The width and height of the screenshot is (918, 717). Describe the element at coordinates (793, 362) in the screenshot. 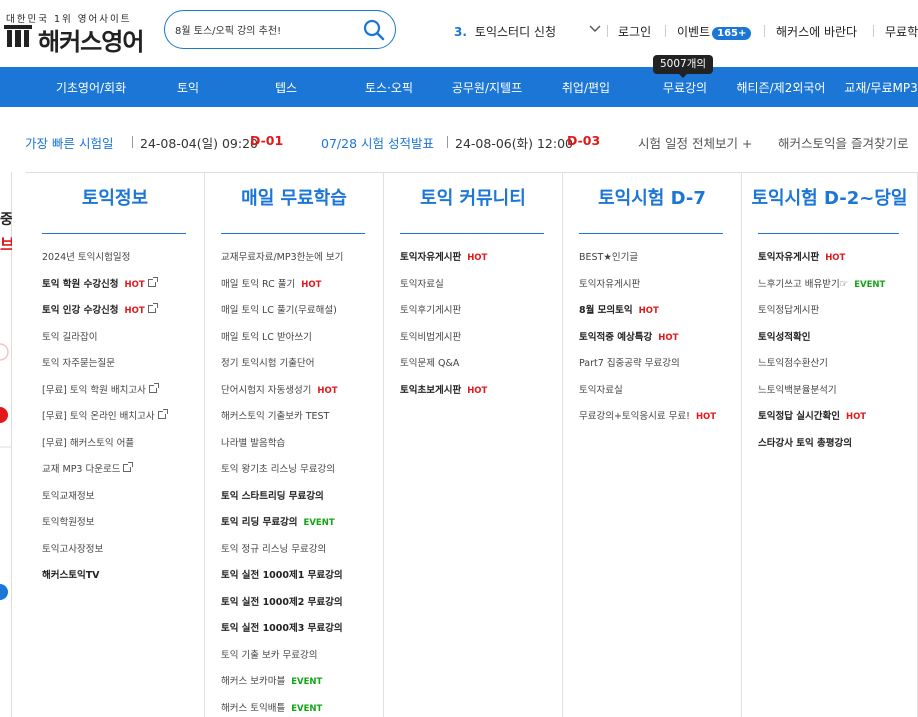

I see `menu-link: 느토익점수환산기` at that location.